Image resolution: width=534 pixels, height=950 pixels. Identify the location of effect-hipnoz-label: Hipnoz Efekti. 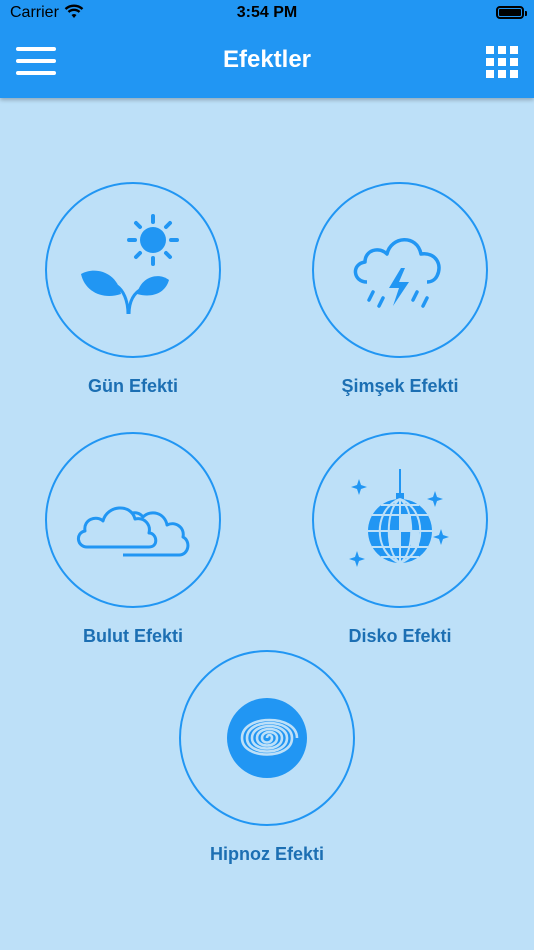
(267, 854).